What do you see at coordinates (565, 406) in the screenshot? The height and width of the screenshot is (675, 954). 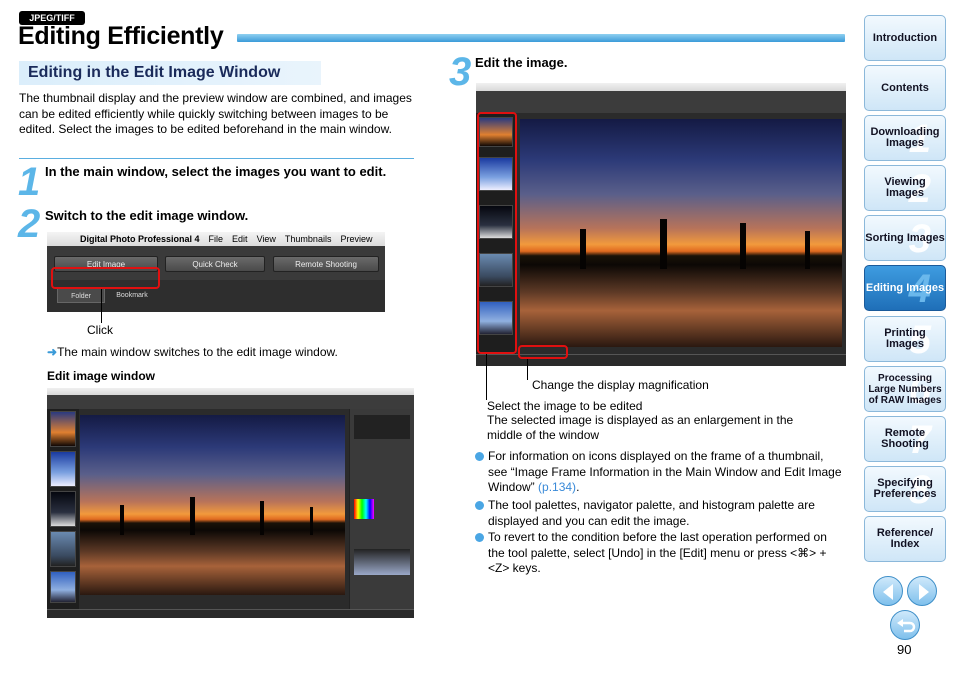 I see `select-label: Select the image to be edited` at bounding box center [565, 406].